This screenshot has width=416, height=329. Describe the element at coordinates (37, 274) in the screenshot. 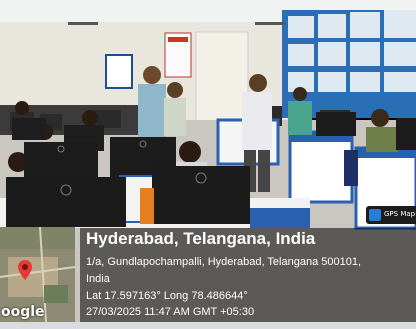

I see `location-map-thumbnail: oogle` at that location.